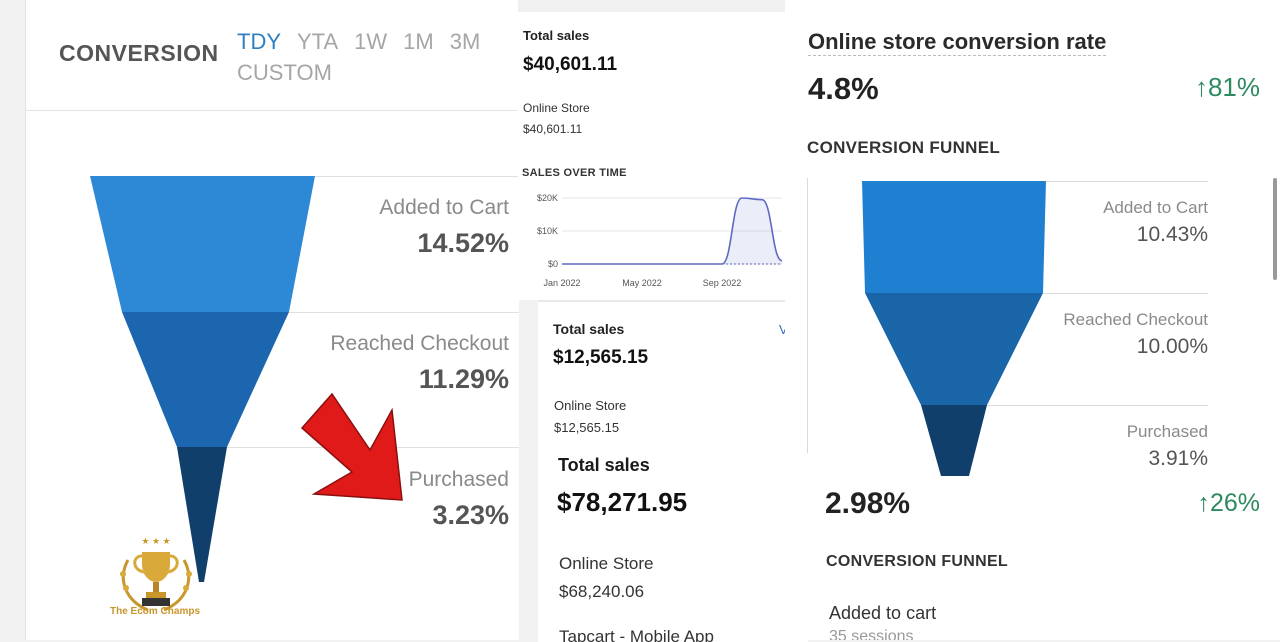 The height and width of the screenshot is (642, 1280). I want to click on x-tick-label: Jan 2022, so click(561, 283).